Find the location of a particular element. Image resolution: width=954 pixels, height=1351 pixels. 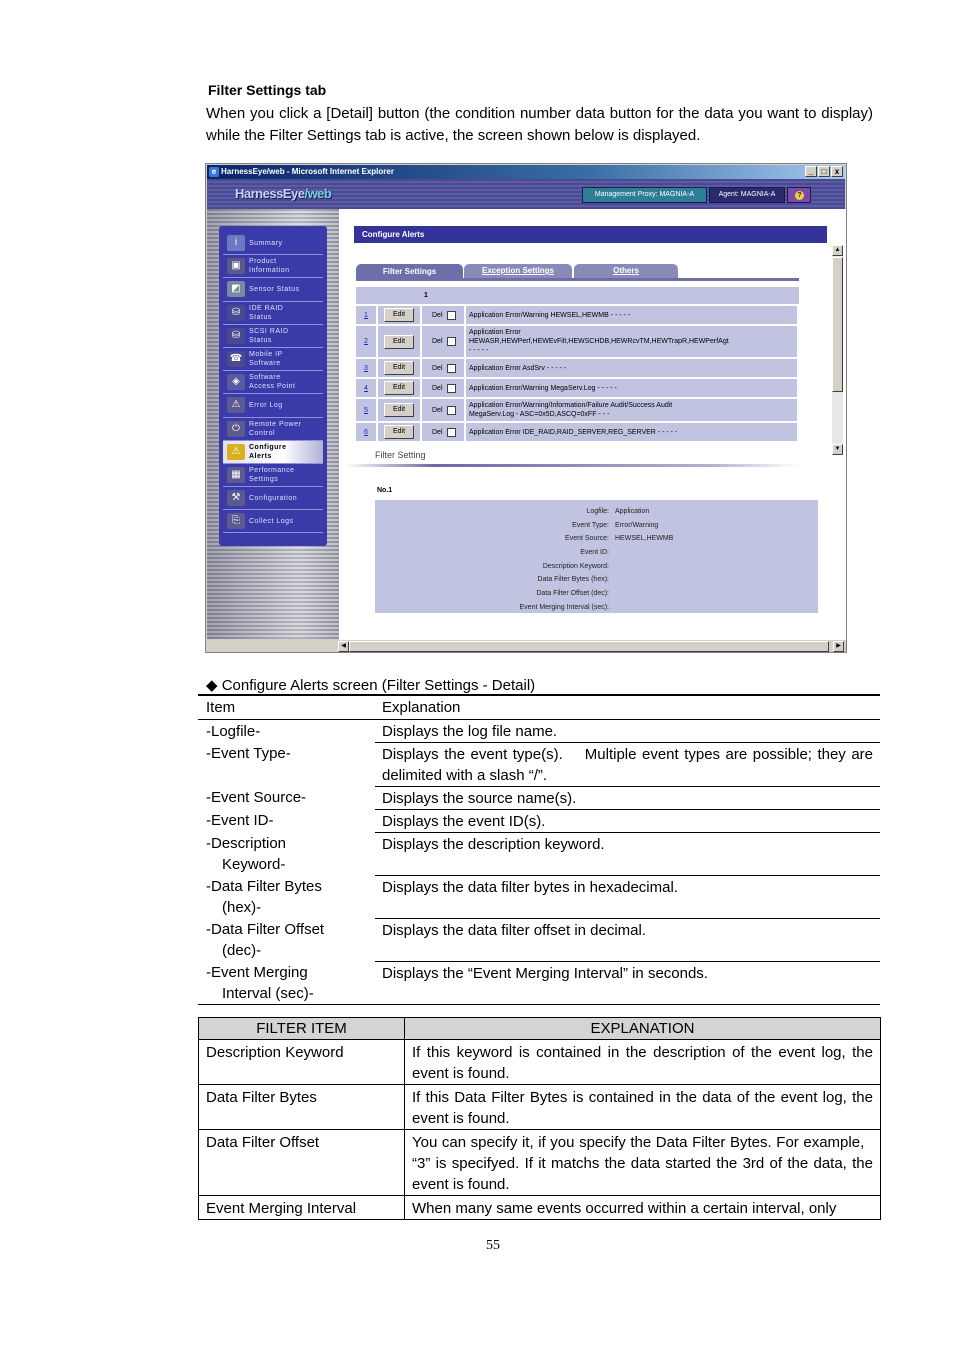

sidebar-label-line2: Access Point is located at coordinates (272, 387).